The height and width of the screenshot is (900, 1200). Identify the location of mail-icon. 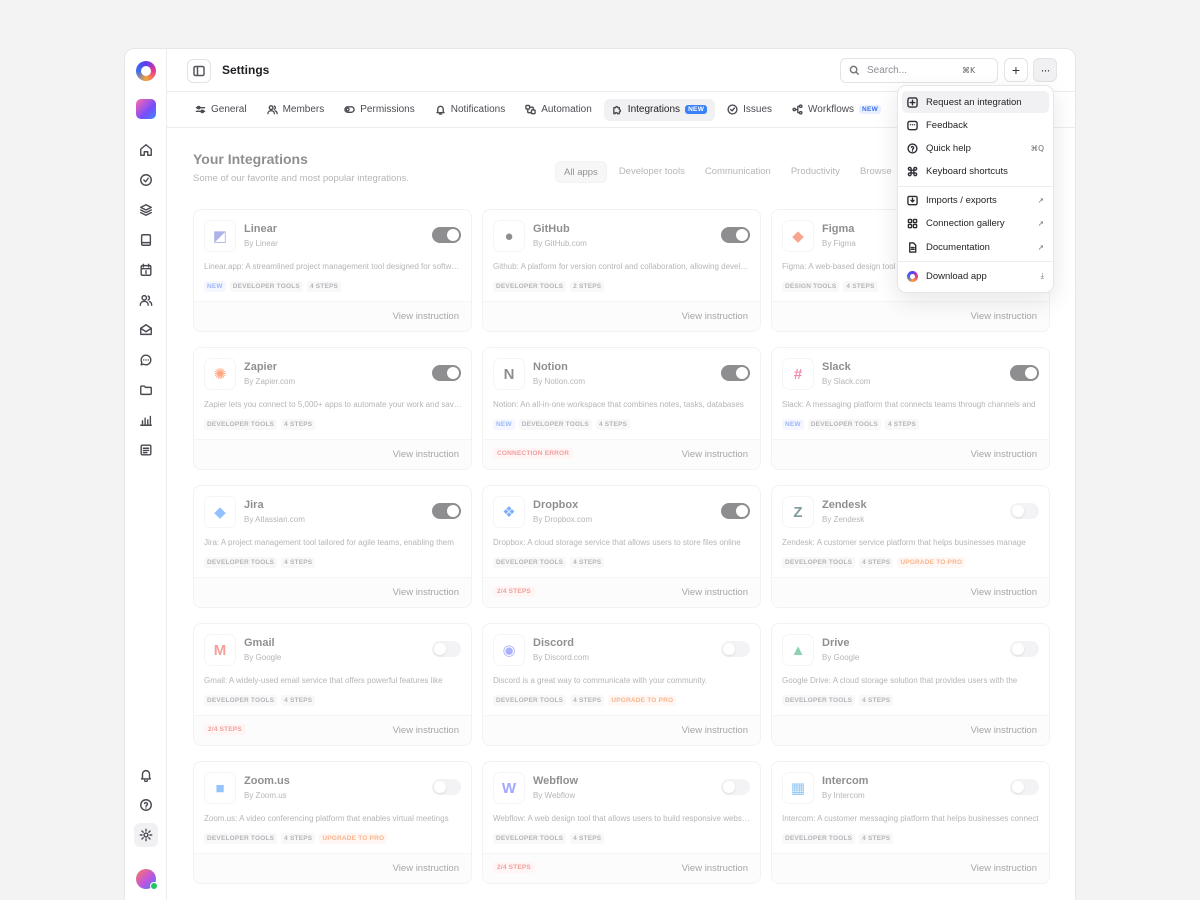
(146, 330).